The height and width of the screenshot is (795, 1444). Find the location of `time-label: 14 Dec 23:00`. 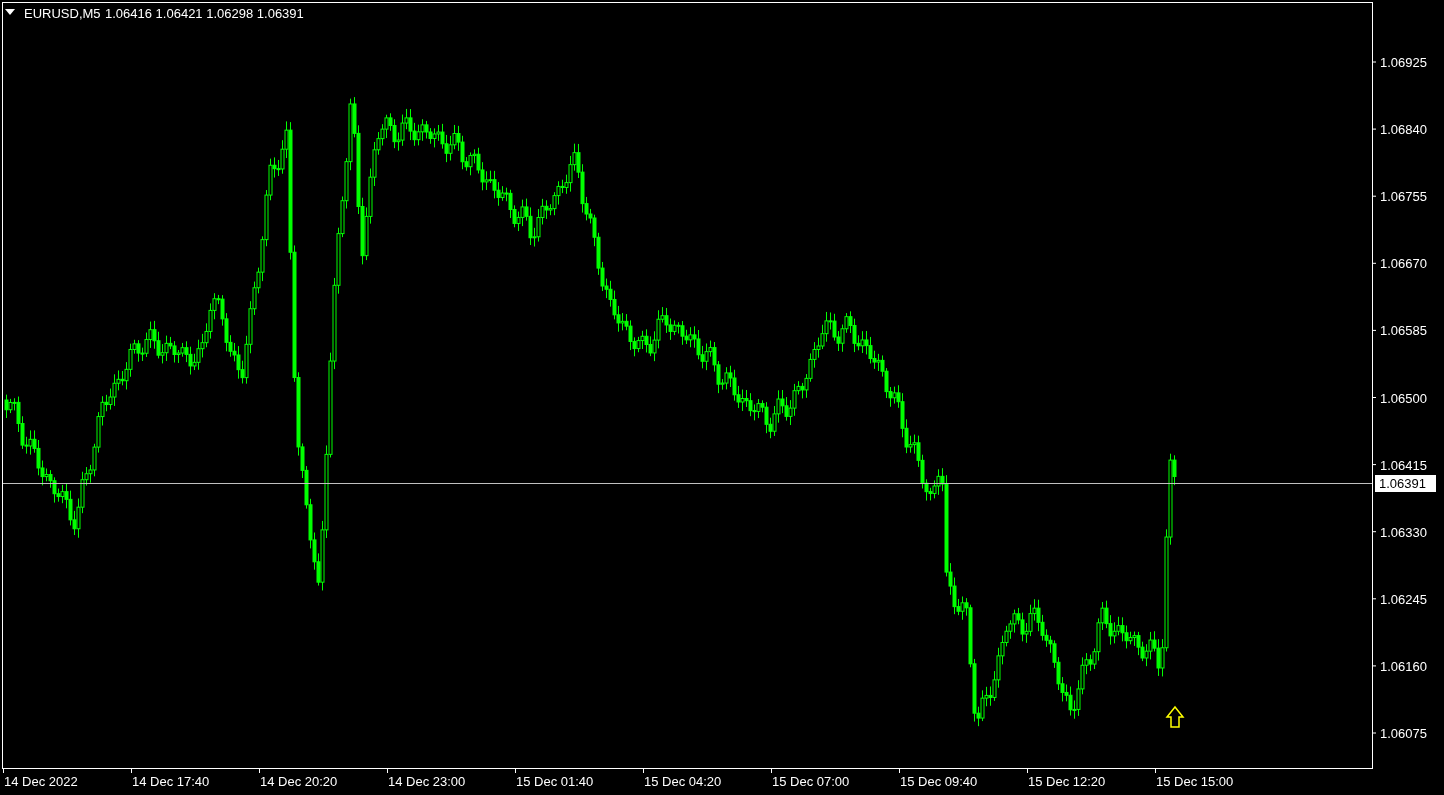

time-label: 14 Dec 23:00 is located at coordinates (427, 781).